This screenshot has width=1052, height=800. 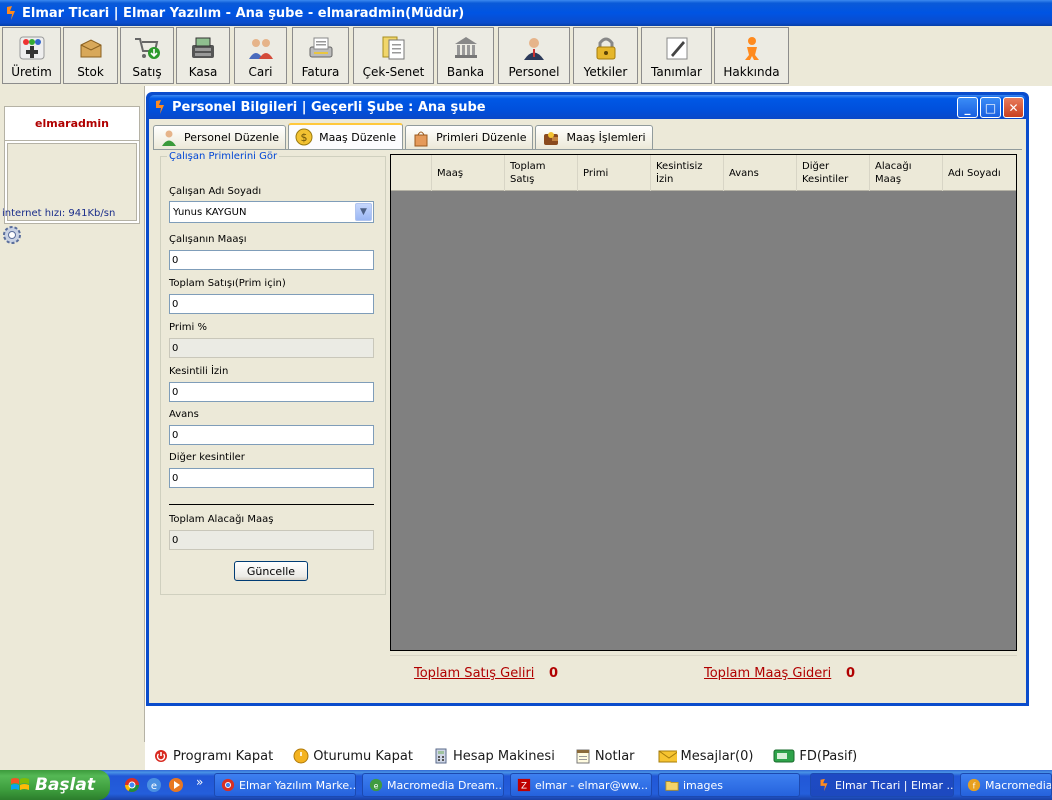 I want to click on toolbar-button-definitions: Tanımlar, so click(x=676, y=55).